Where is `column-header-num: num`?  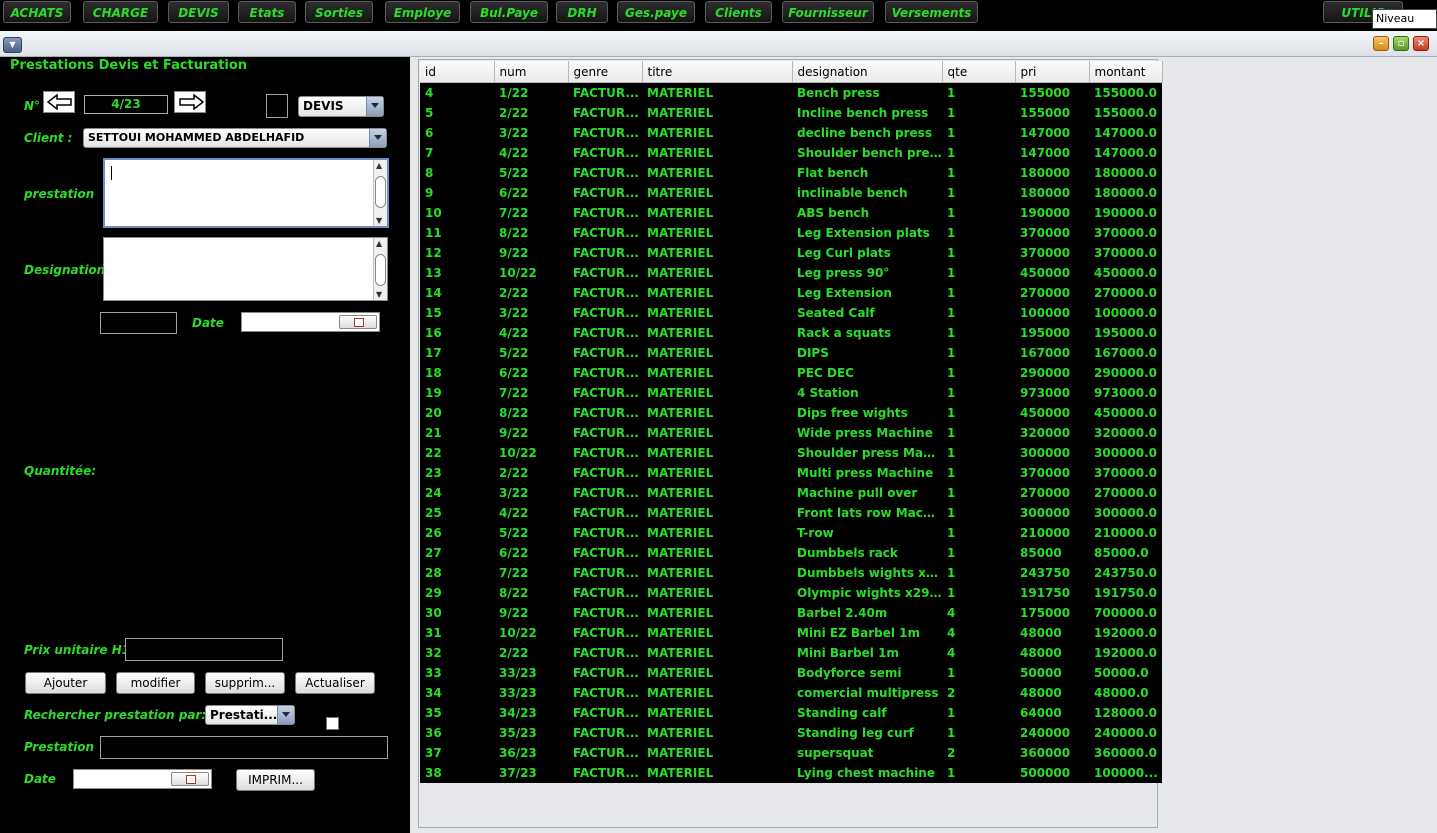 column-header-num: num is located at coordinates (531, 72).